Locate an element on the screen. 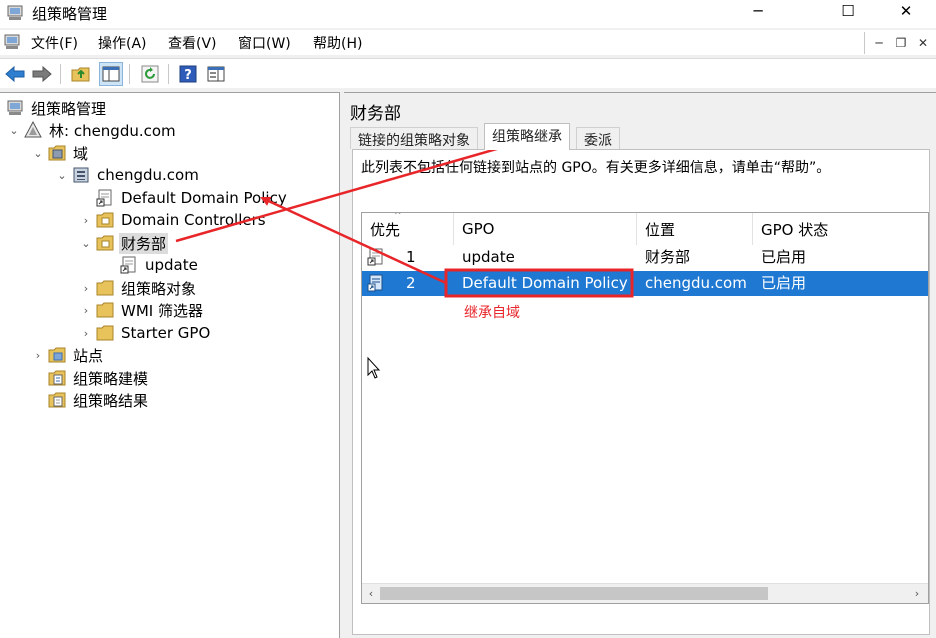 This screenshot has height=638, width=936. back-button is located at coordinates (15, 74).